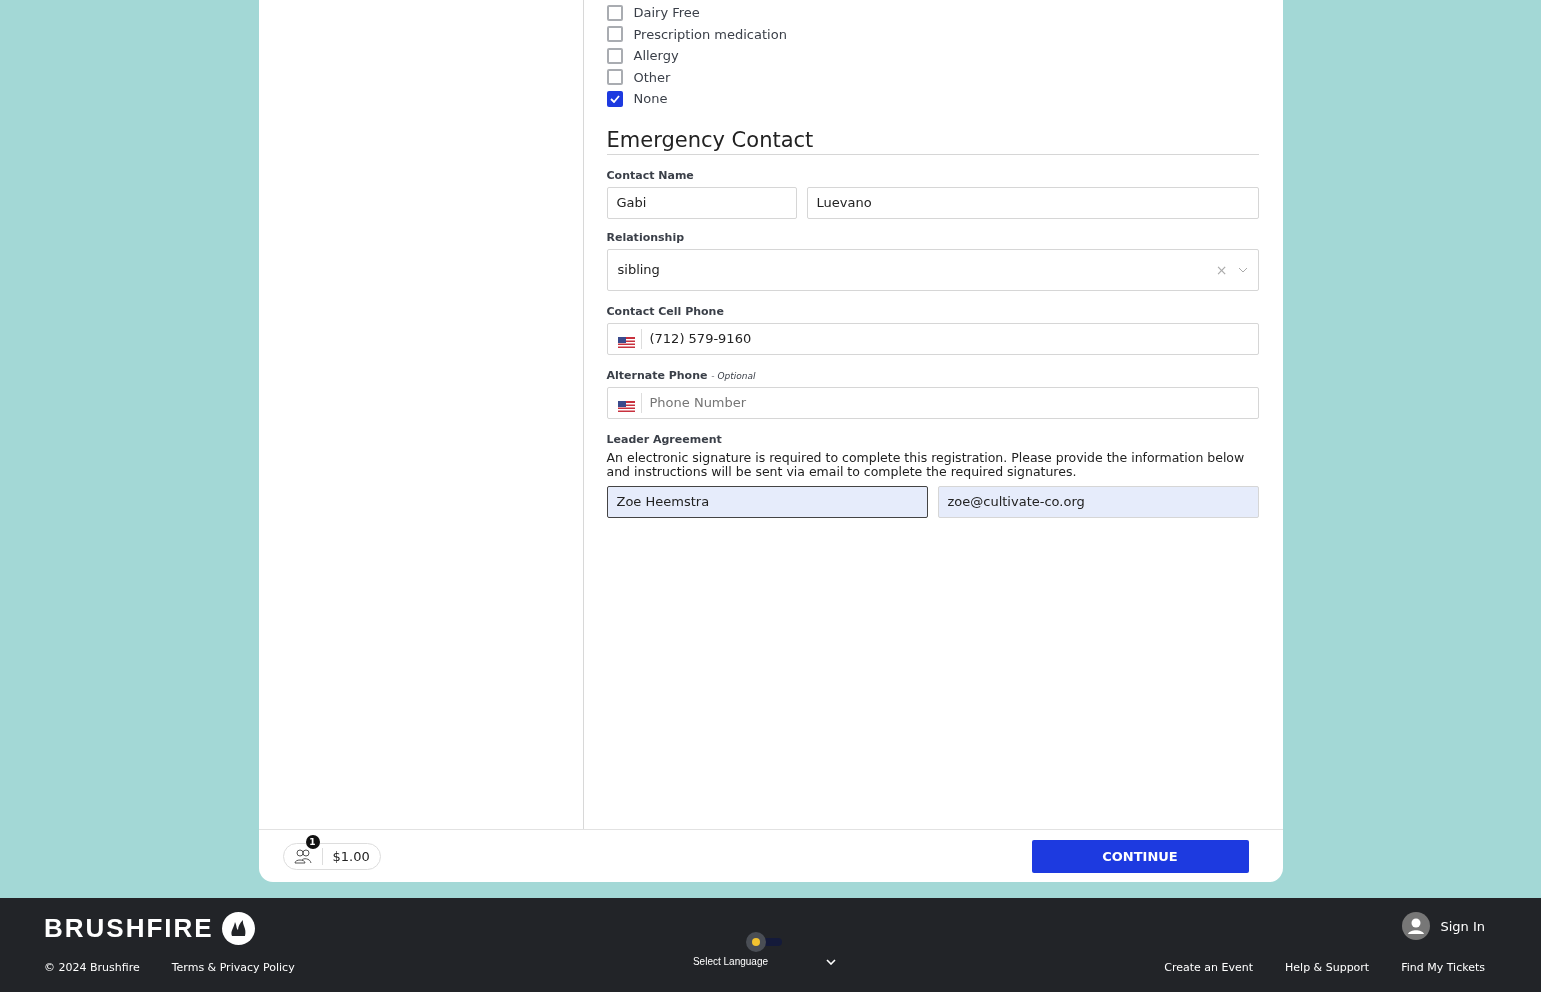 This screenshot has width=1541, height=992. I want to click on name-field: Zoe Heemstra, so click(767, 501).